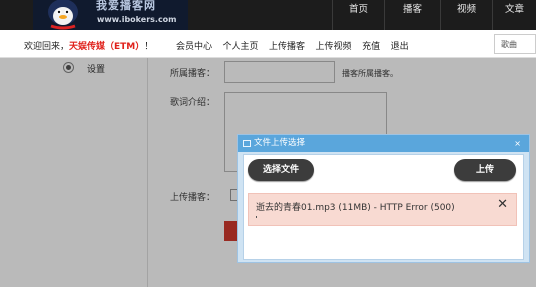 This screenshot has height=287, width=536. I want to click on dialog-title: 文件上传选择, so click(280, 143).